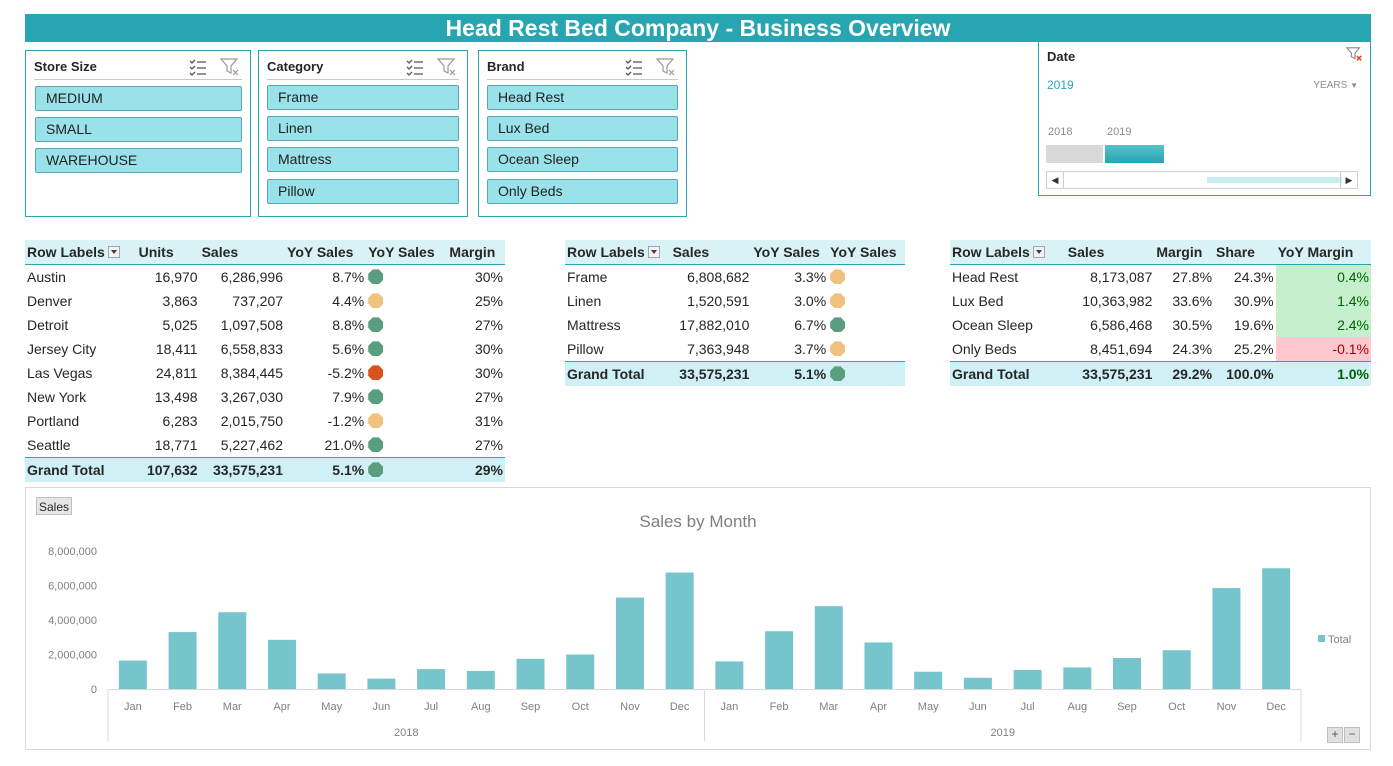  Describe the element at coordinates (265, 421) in the screenshot. I see `table-row: Portland 6,283 2,015,750 -1.2% 31%` at that location.